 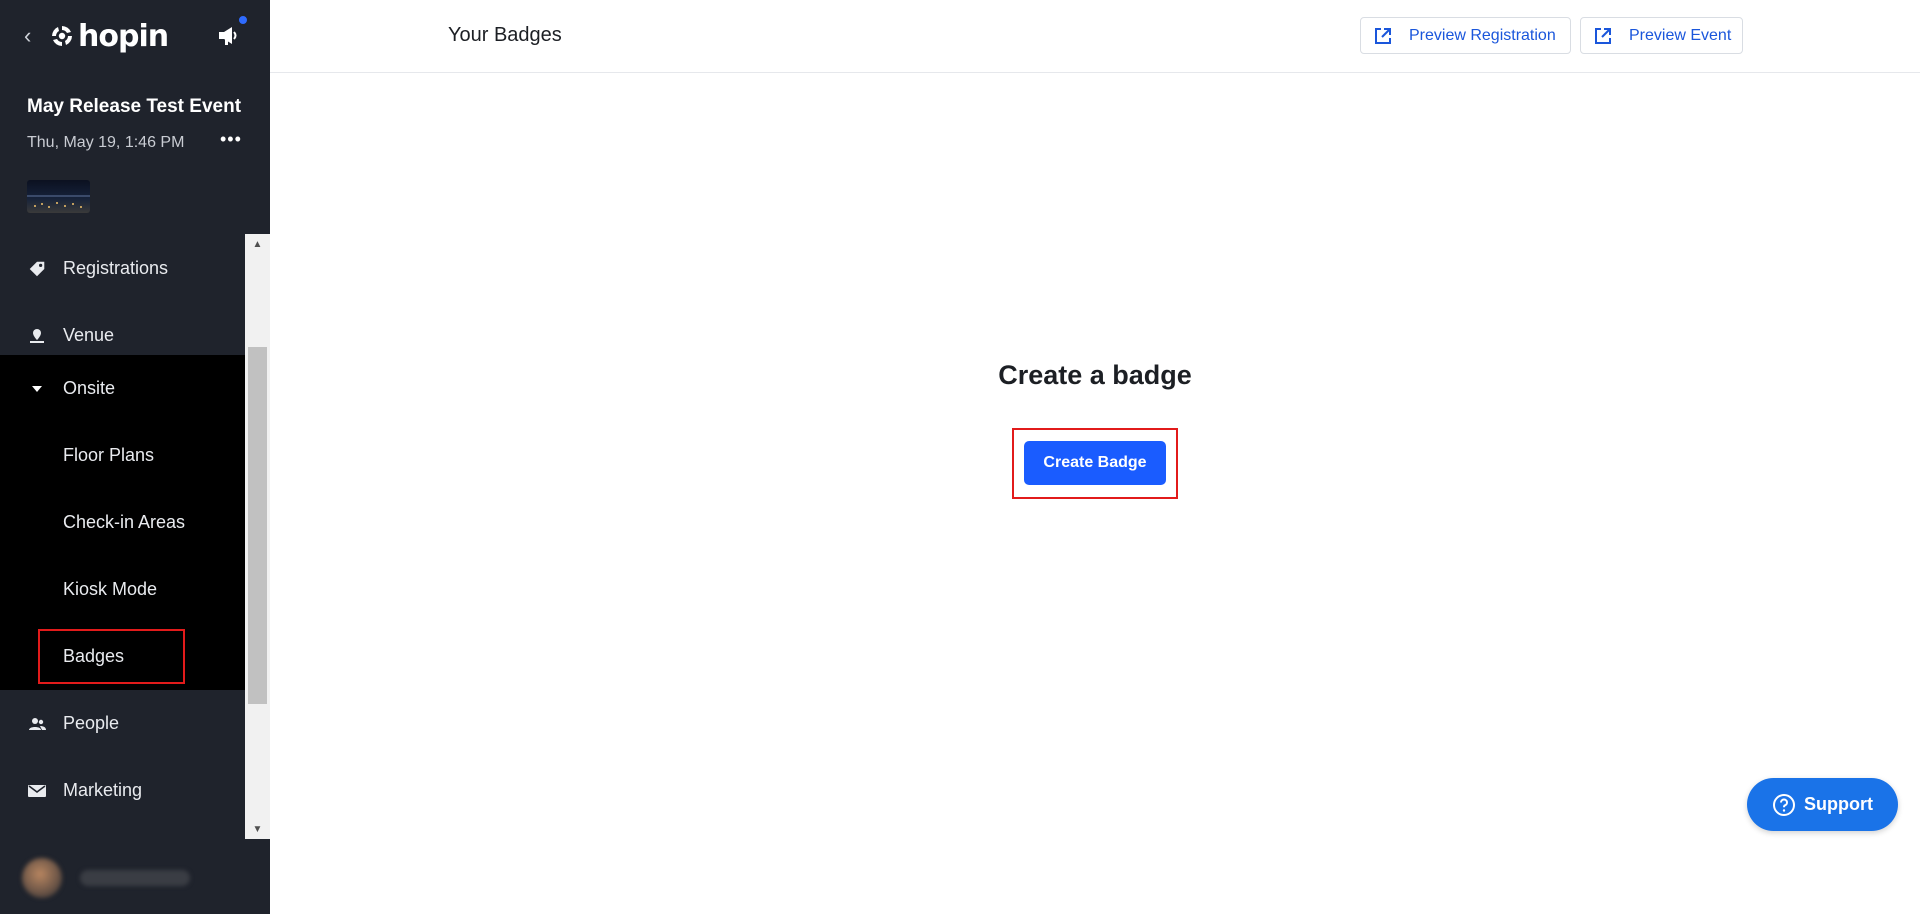 I want to click on ticket-icon, so click(x=37, y=269).